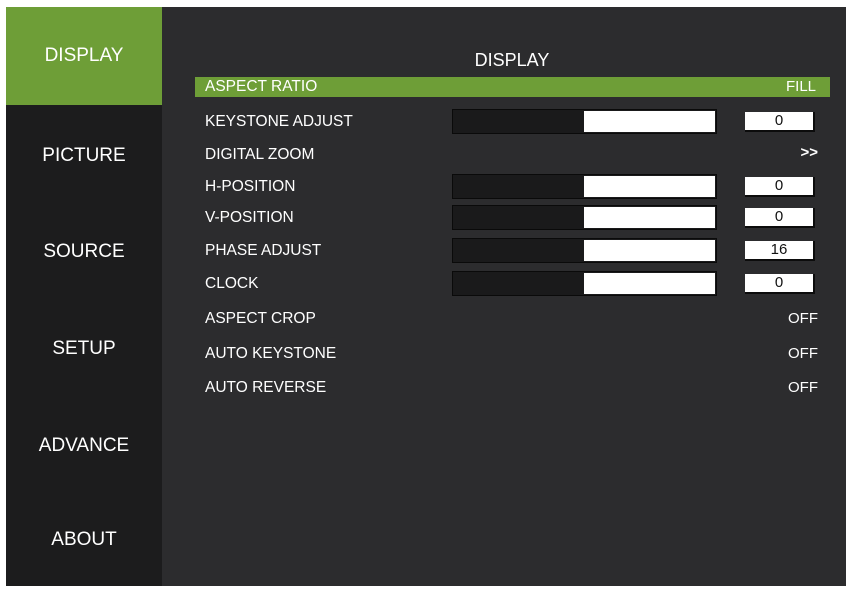  What do you see at coordinates (261, 86) in the screenshot?
I see `row-label: ASPECT RATIO` at bounding box center [261, 86].